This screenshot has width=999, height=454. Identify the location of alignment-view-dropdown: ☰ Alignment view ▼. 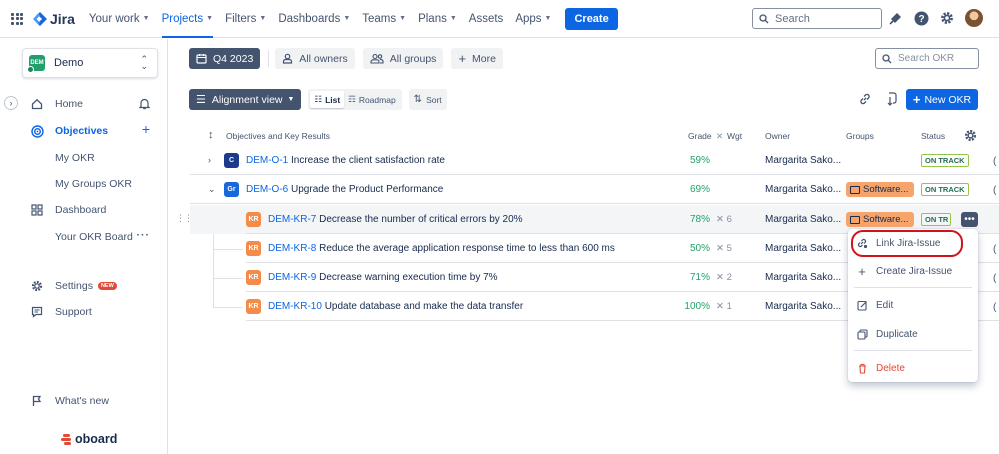
(245, 99).